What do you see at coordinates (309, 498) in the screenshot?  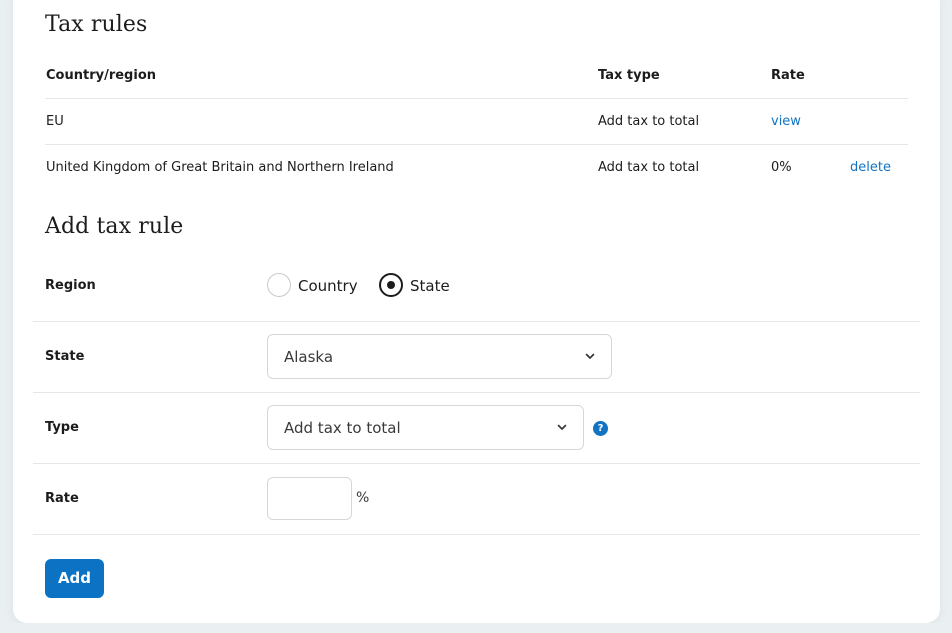 I see `rate-input` at bounding box center [309, 498].